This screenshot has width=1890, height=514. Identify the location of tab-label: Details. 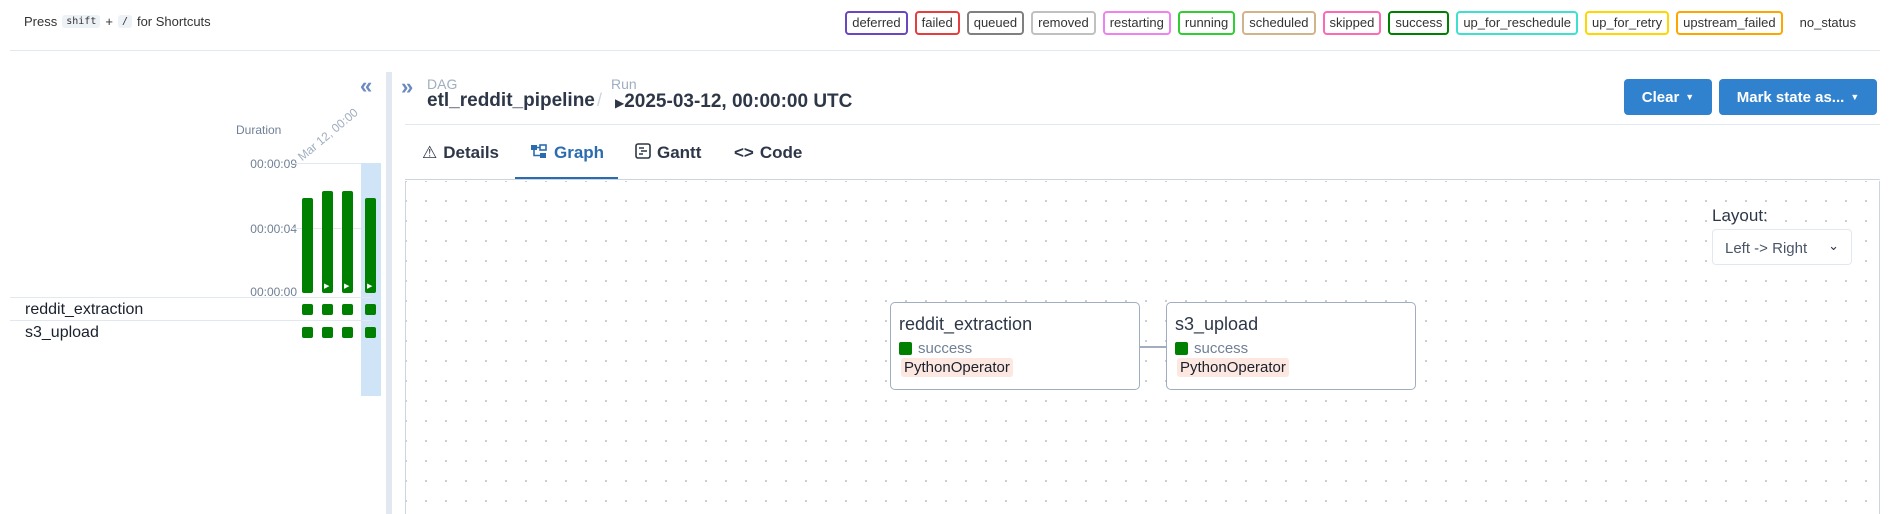
(471, 152).